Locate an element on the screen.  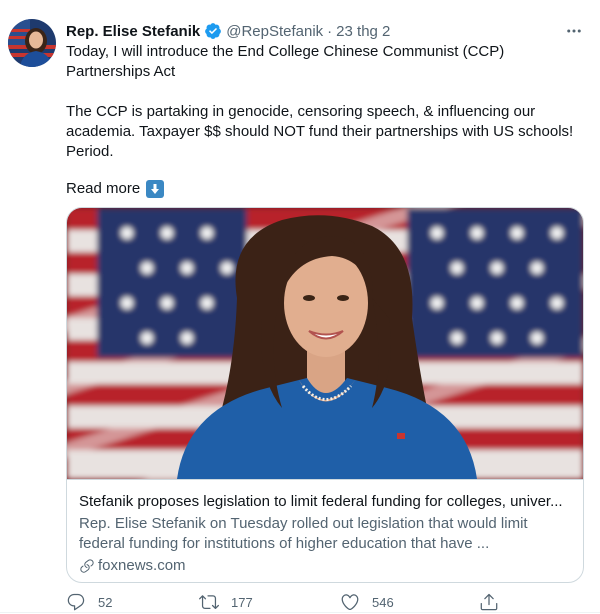
tweet-actions: 52 177 546 is located at coordinates (286, 603).